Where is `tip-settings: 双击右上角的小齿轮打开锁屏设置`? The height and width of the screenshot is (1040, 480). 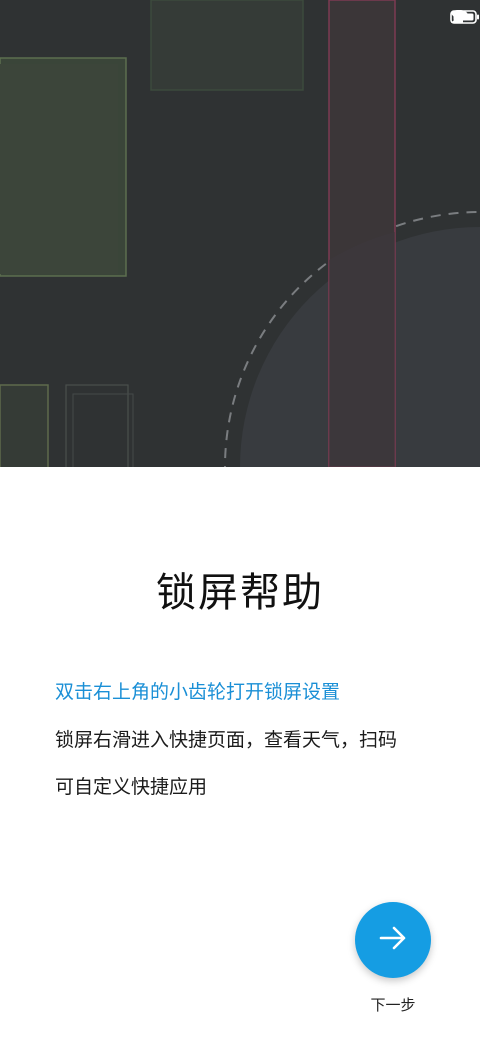 tip-settings: 双击右上角的小齿轮打开锁屏设置 is located at coordinates (198, 692).